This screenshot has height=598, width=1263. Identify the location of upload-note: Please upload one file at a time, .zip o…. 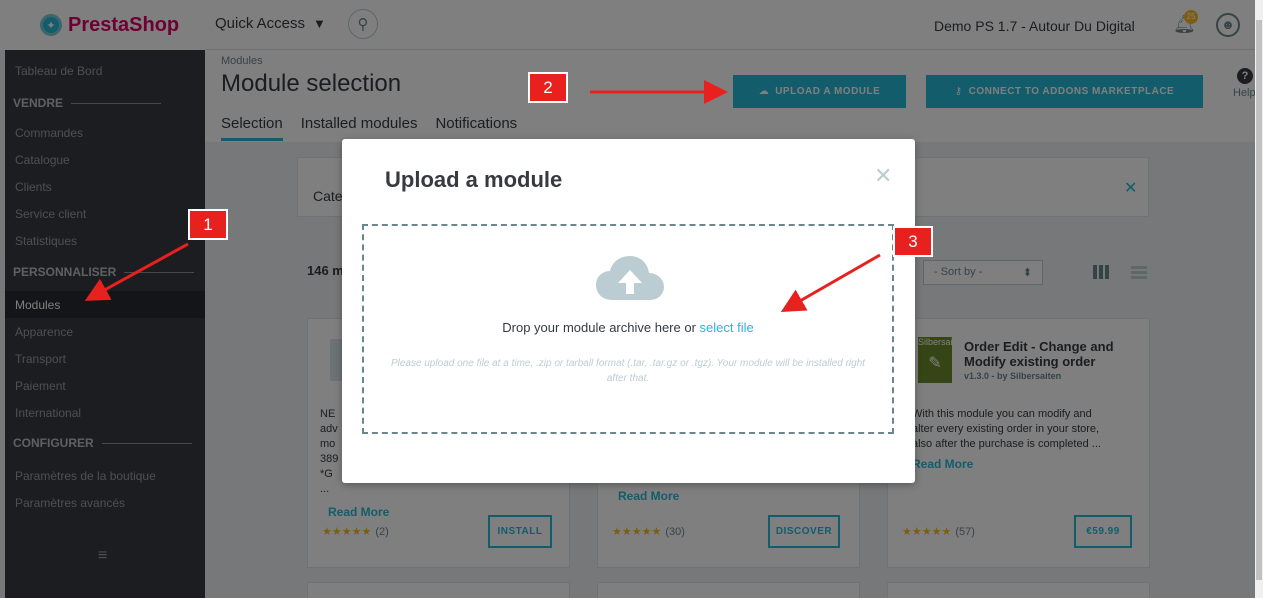
(628, 371).